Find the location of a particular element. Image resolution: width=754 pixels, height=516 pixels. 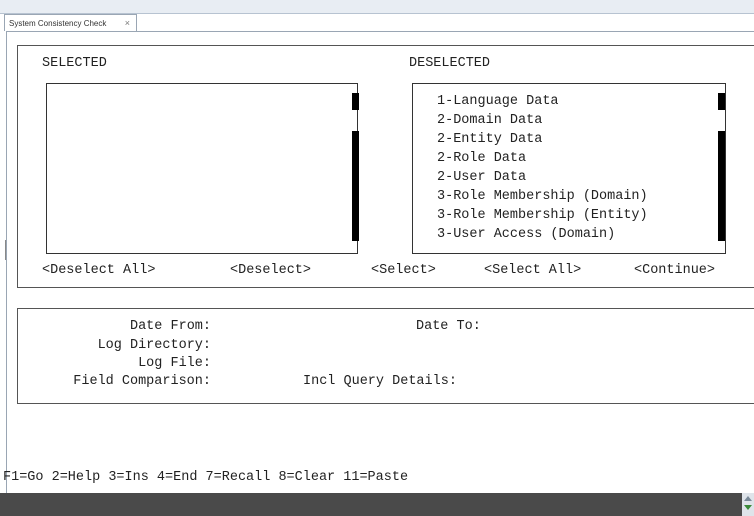

title-bar is located at coordinates (377, 7).